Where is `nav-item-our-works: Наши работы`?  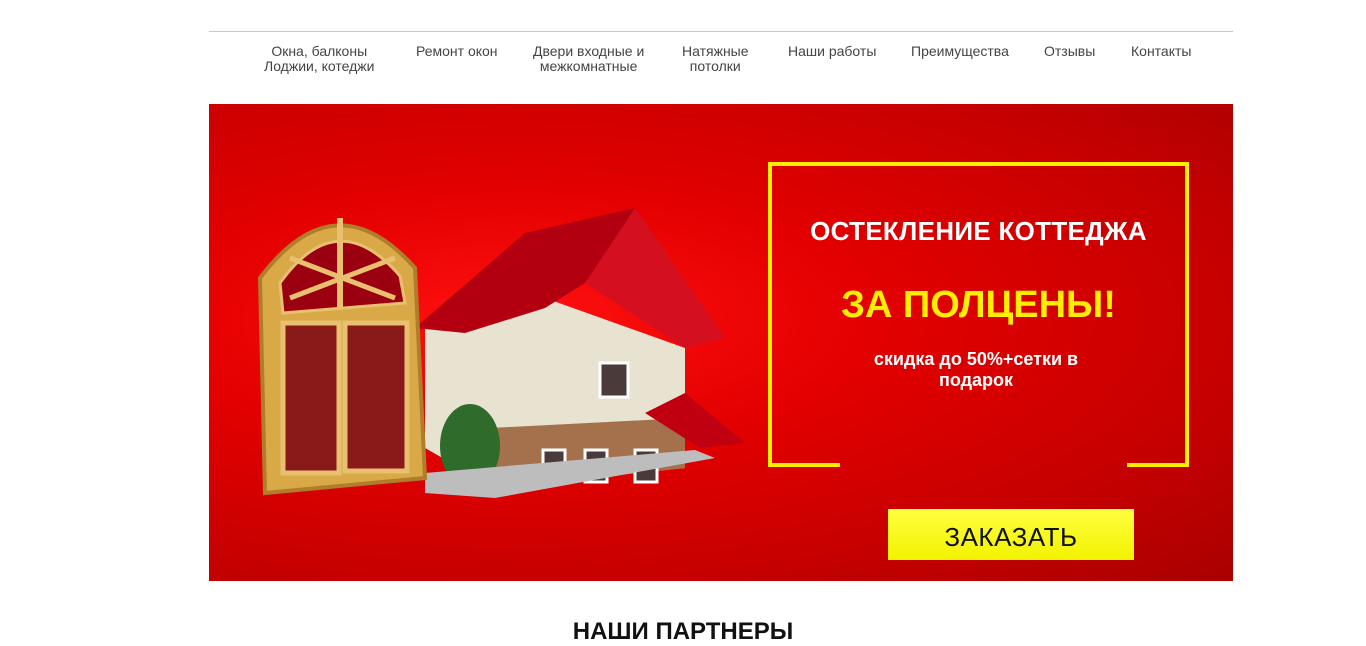
nav-item-our-works: Наши работы is located at coordinates (832, 51).